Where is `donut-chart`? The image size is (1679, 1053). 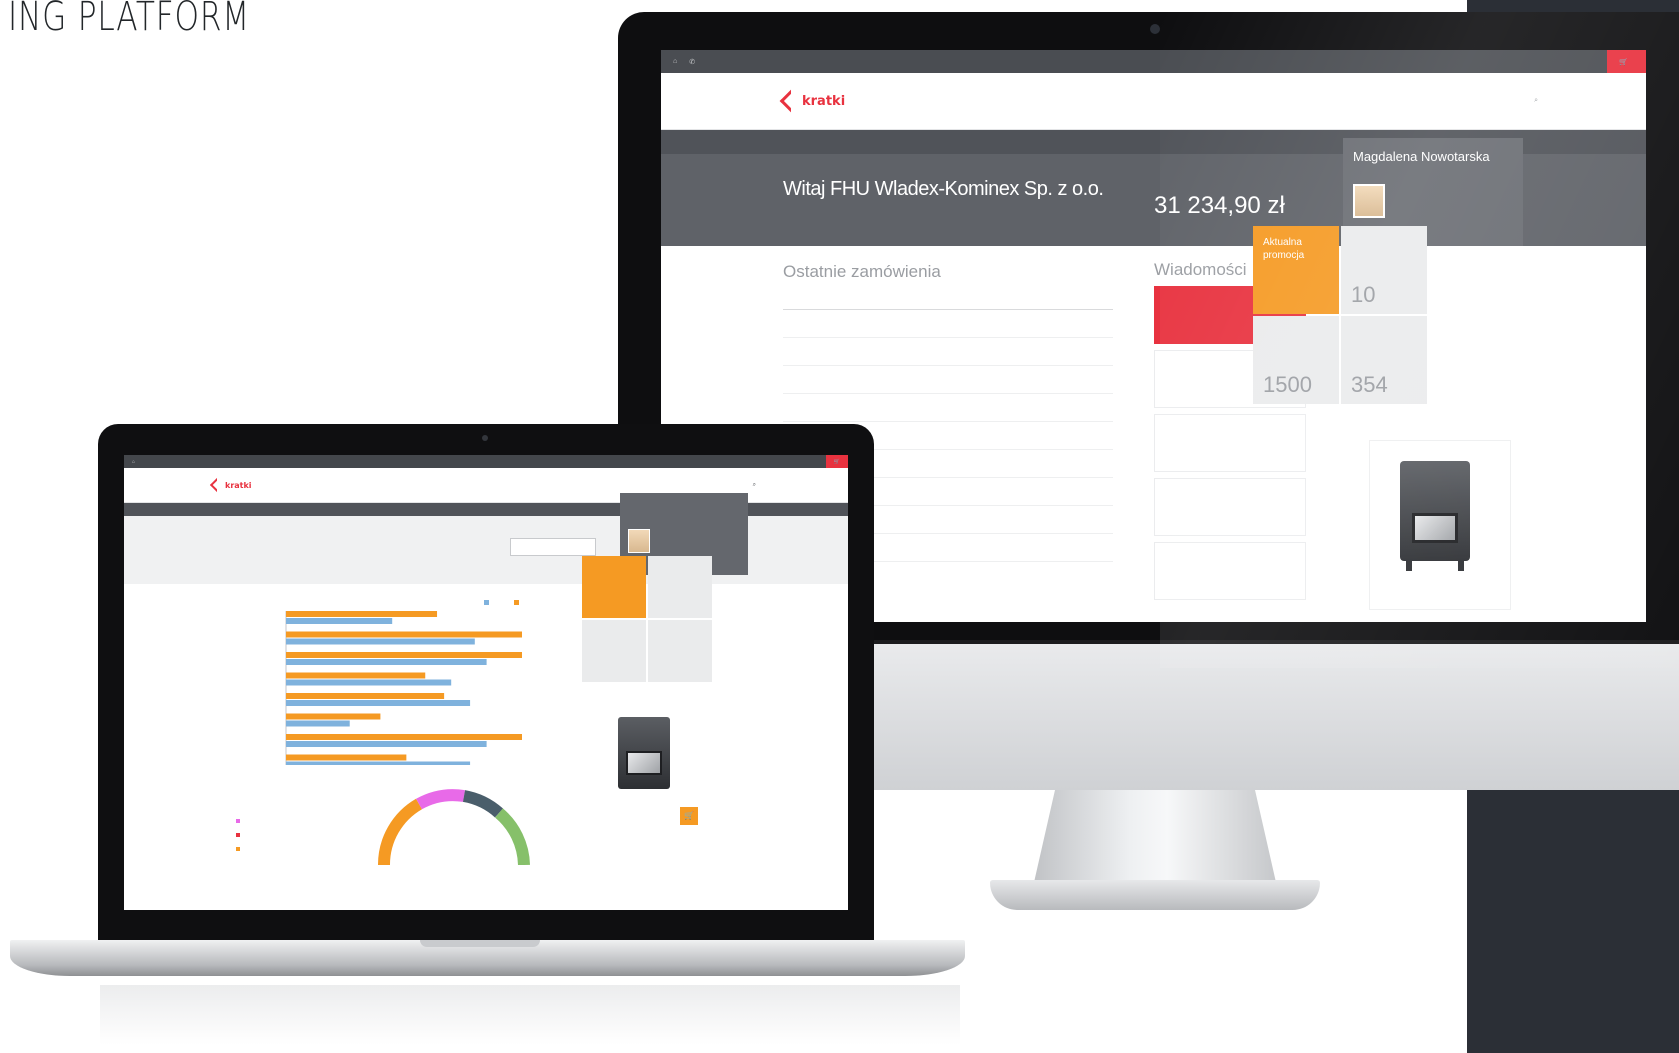
donut-chart is located at coordinates (453, 827).